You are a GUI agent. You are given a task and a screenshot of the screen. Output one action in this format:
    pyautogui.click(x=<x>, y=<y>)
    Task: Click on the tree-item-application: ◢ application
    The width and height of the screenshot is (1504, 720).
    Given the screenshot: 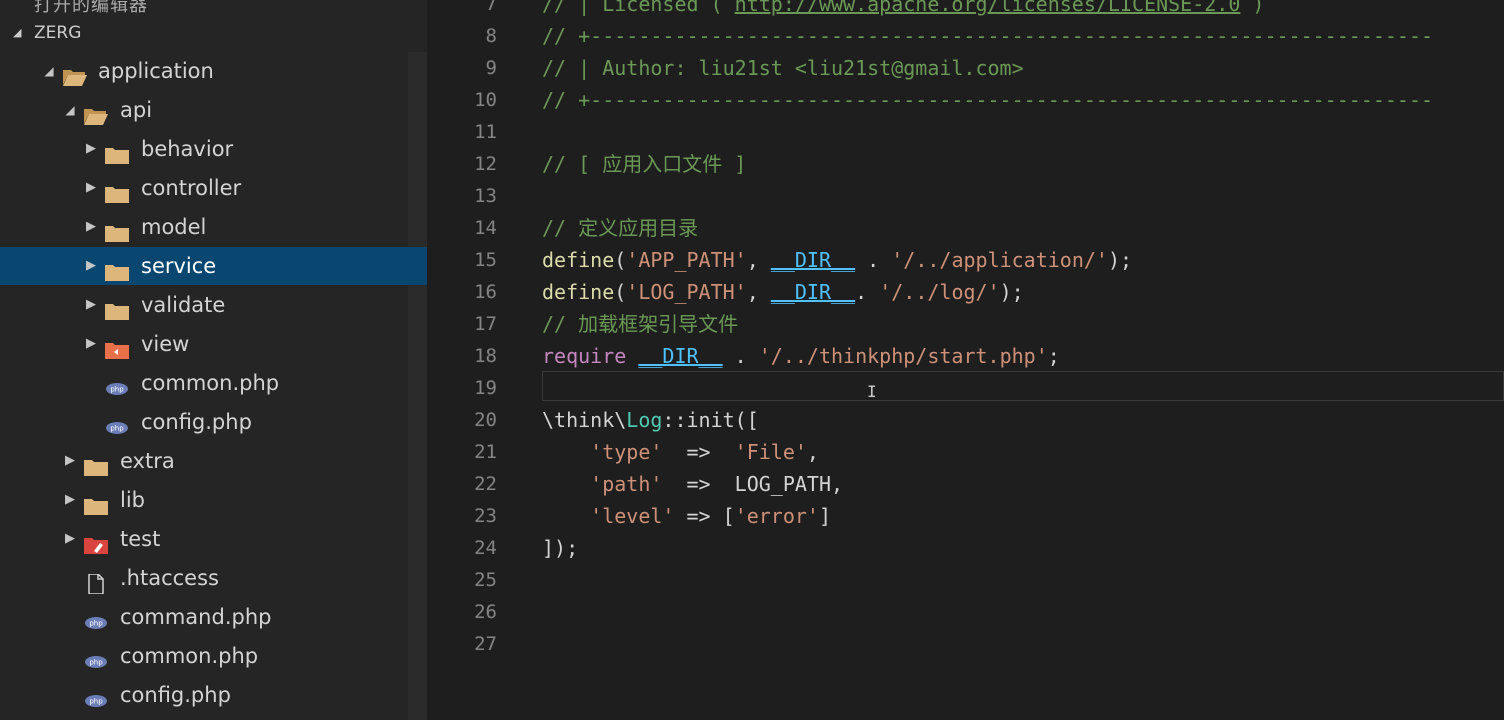 What is the action you would take?
    pyautogui.click(x=213, y=71)
    